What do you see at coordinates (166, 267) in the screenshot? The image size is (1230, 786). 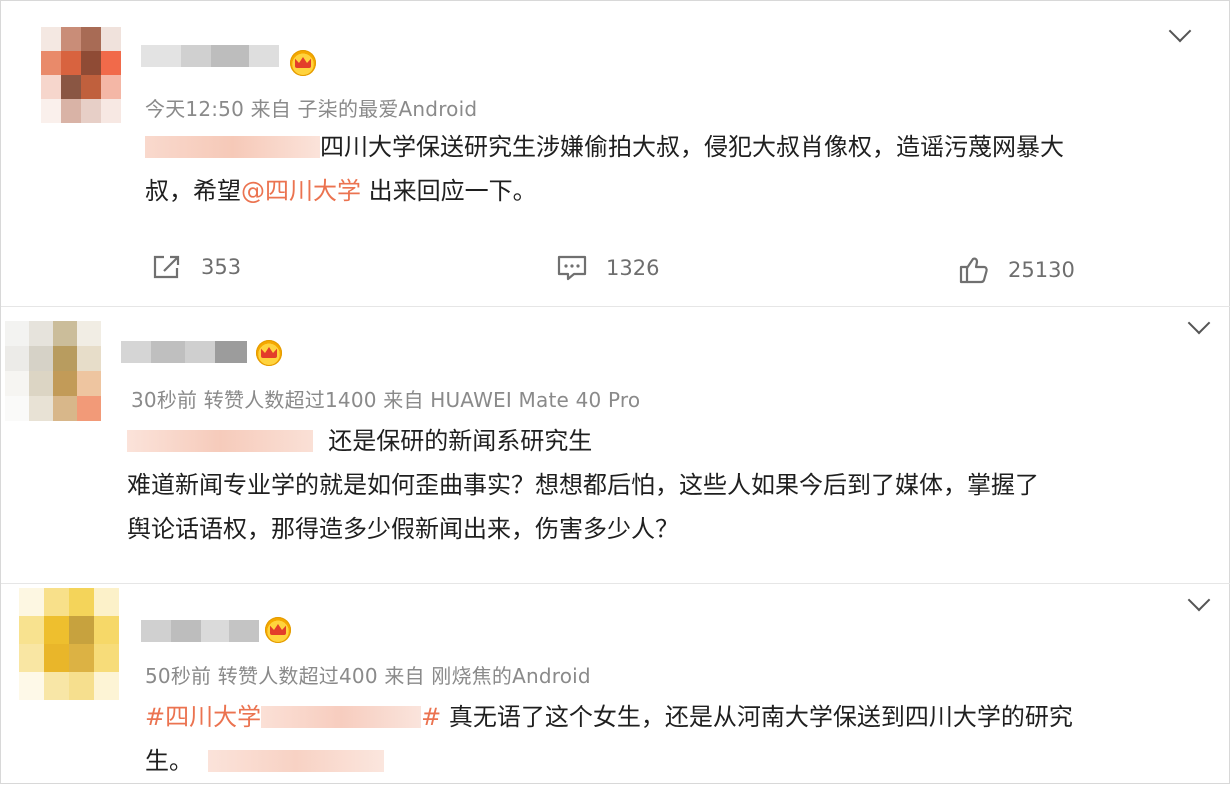 I see `share-icon` at bounding box center [166, 267].